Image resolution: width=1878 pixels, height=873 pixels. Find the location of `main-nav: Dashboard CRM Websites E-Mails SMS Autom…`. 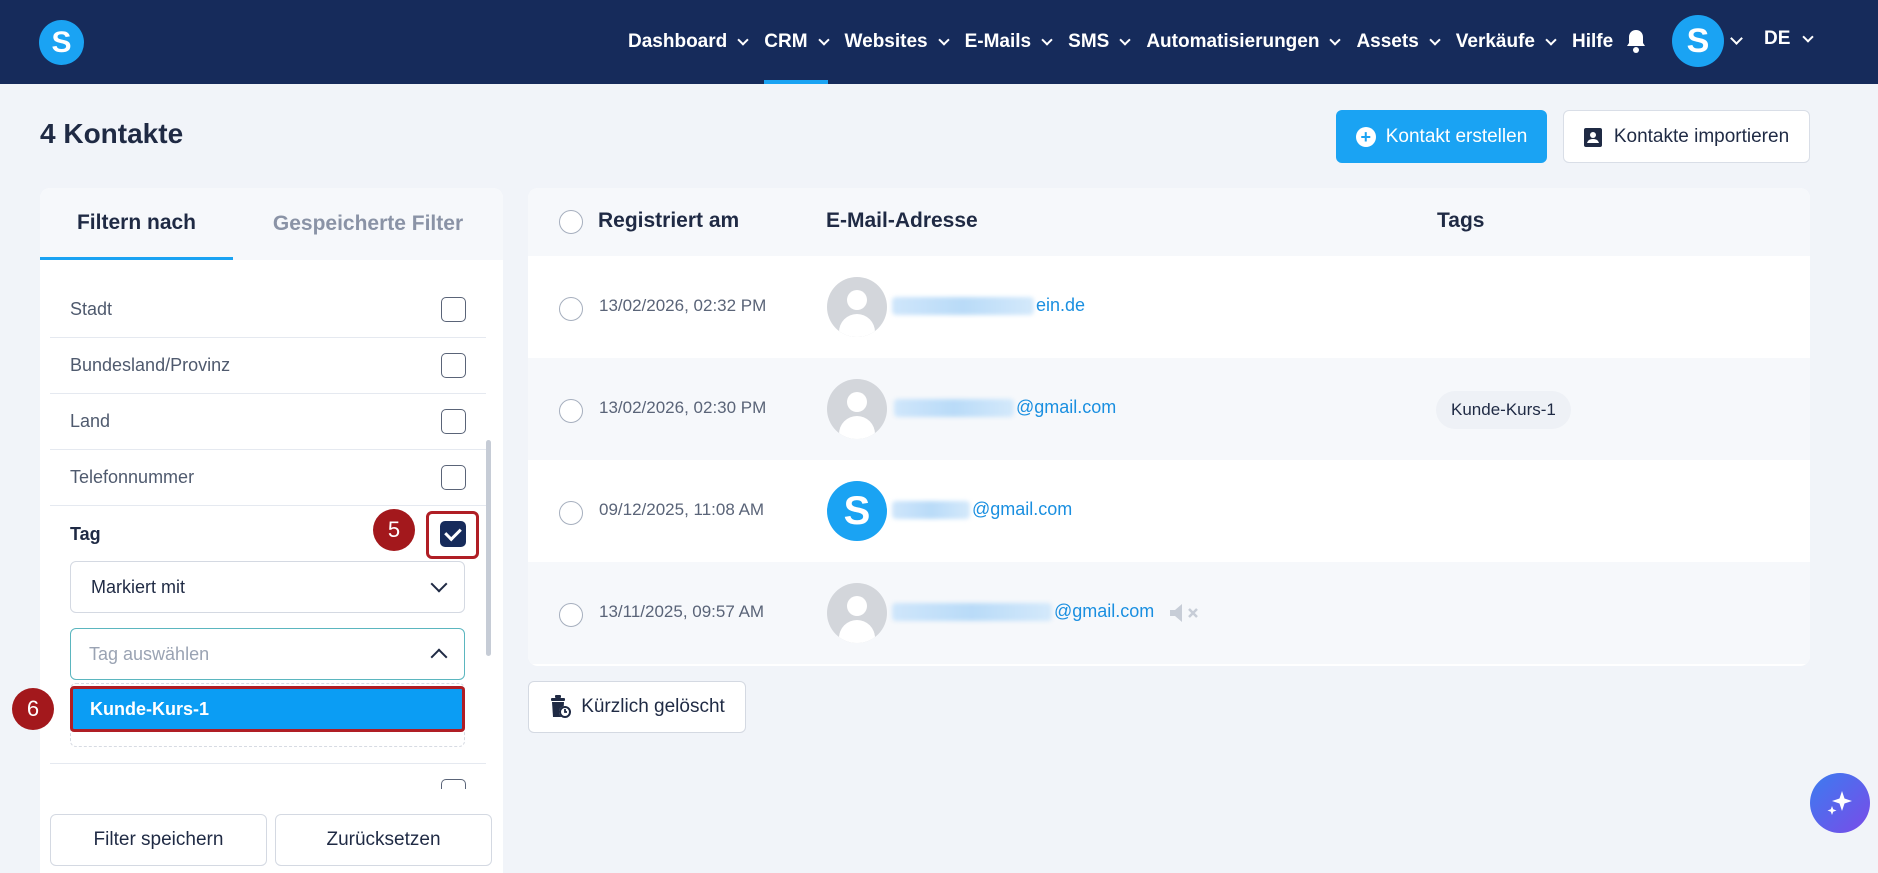

main-nav: Dashboard CRM Websites E-Mails SMS Autom… is located at coordinates (1129, 42).